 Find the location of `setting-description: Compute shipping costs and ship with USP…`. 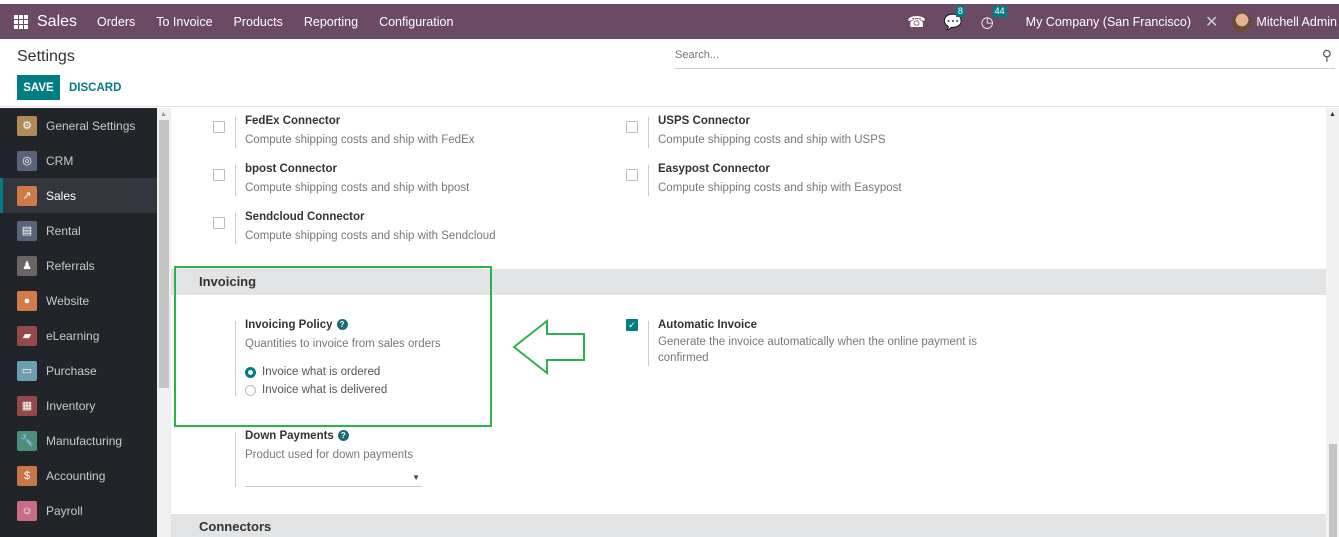

setting-description: Compute shipping costs and ship with USP… is located at coordinates (772, 140).